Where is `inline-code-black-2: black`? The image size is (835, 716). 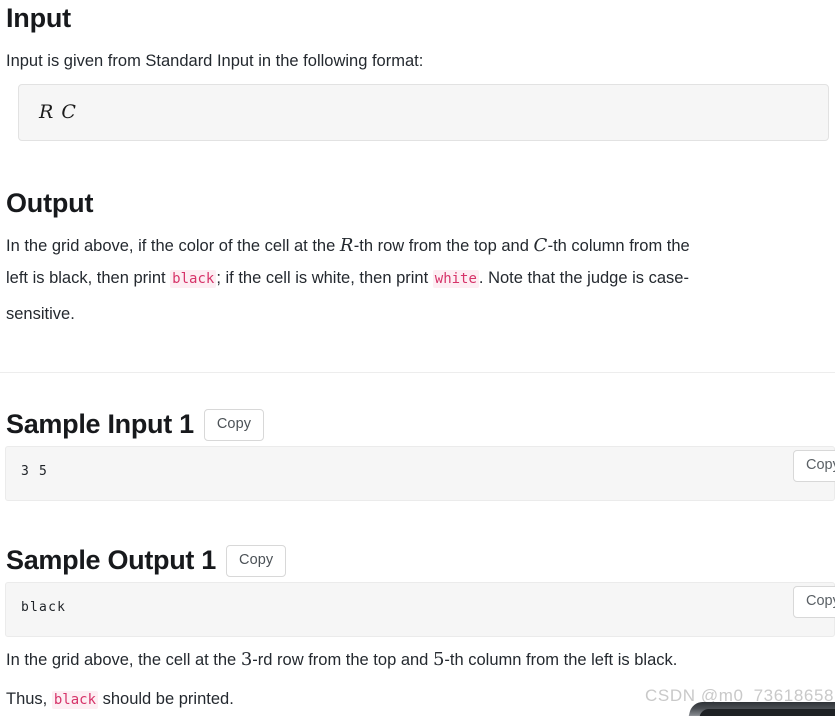 inline-code-black-2: black is located at coordinates (75, 700).